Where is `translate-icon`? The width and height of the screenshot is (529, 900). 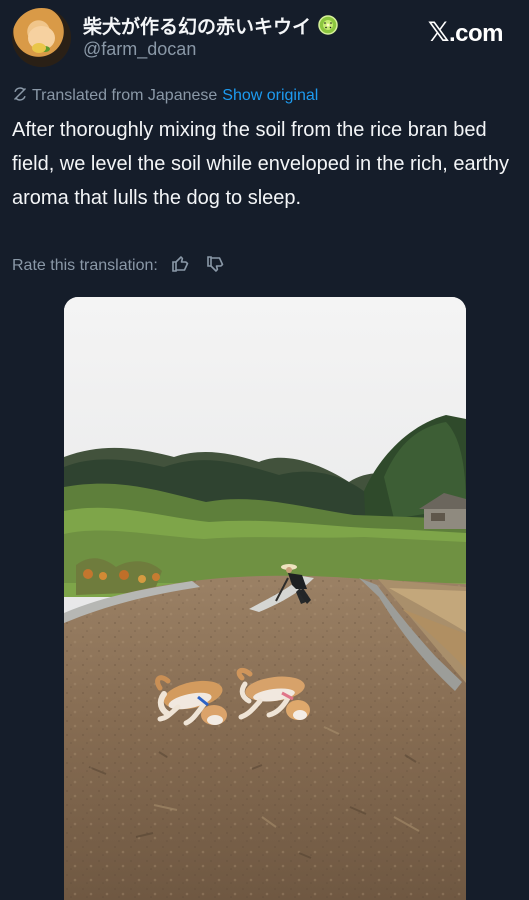 translate-icon is located at coordinates (20, 94).